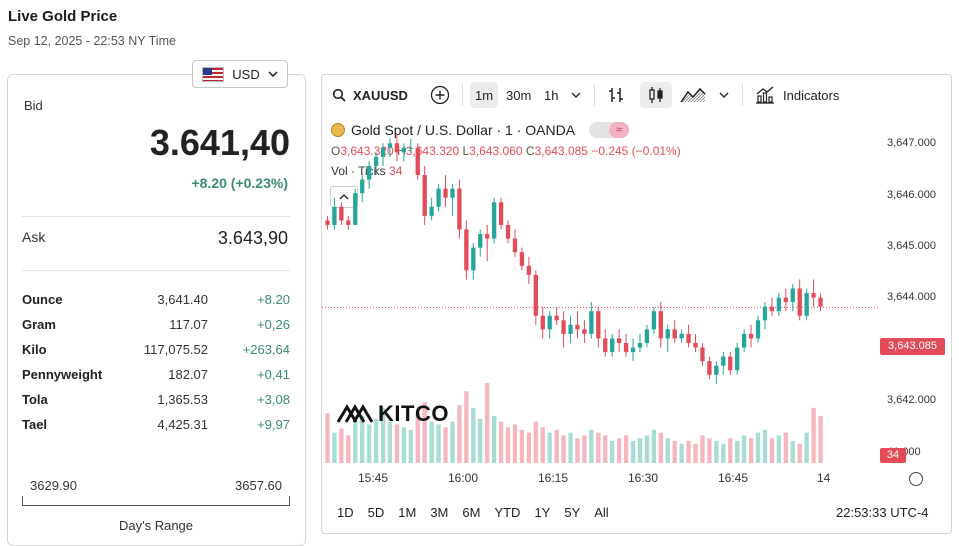 Image resolution: width=959 pixels, height=546 pixels. What do you see at coordinates (355, 413) in the screenshot?
I see `kitco-logo-icon` at bounding box center [355, 413].